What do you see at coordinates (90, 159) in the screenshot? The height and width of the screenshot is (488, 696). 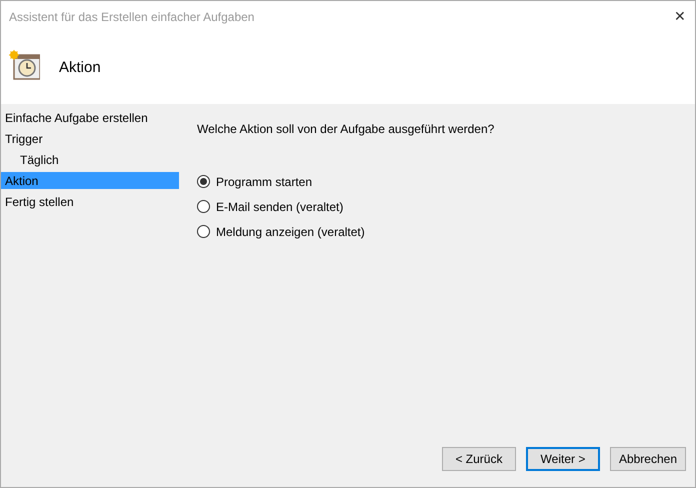 I see `sidebar-item: Täglich` at bounding box center [90, 159].